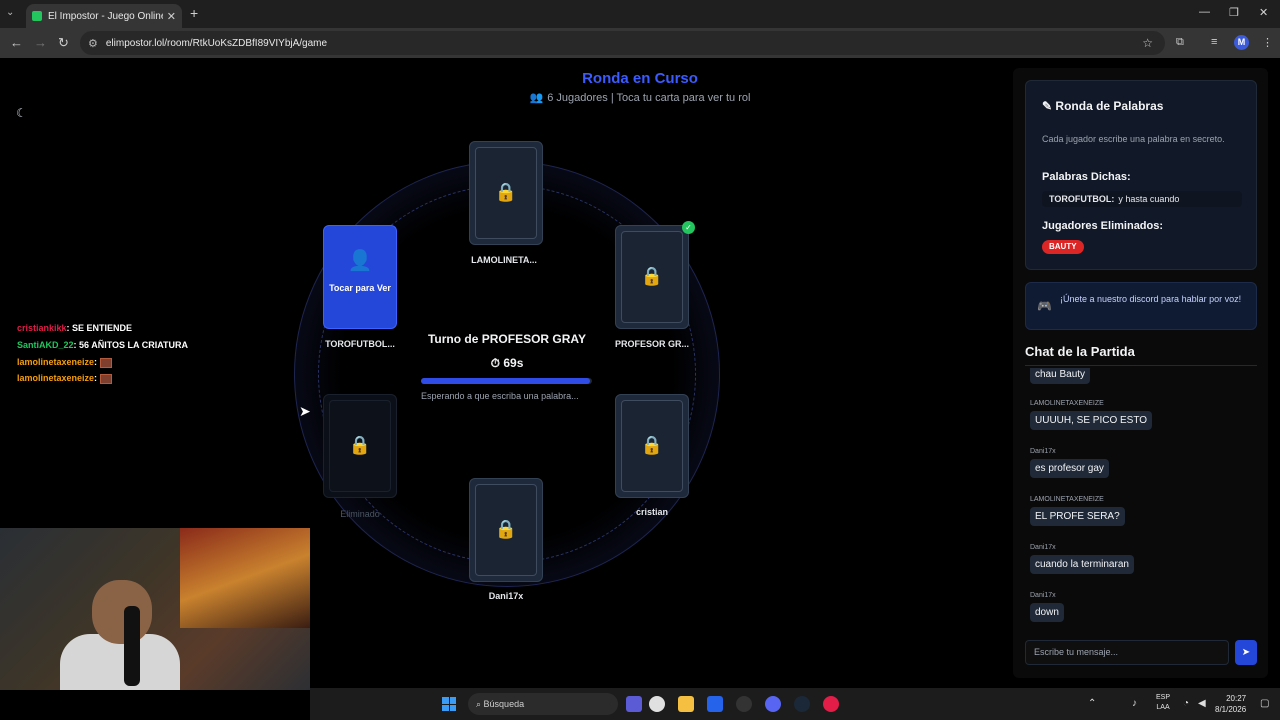 This screenshot has height=720, width=1280. What do you see at coordinates (1044, 306) in the screenshot?
I see `discord-icon: 🎮` at bounding box center [1044, 306].